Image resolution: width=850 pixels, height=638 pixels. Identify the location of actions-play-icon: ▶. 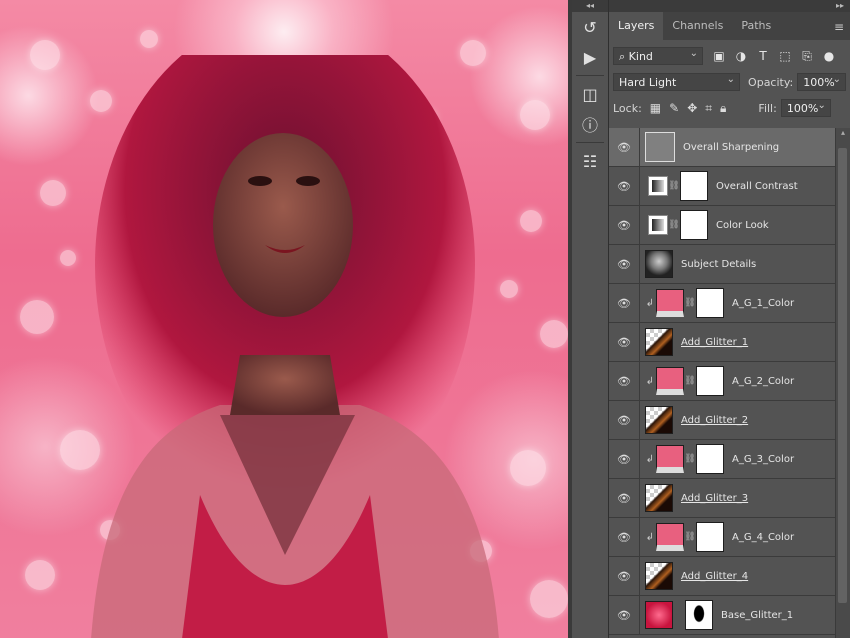
(590, 57).